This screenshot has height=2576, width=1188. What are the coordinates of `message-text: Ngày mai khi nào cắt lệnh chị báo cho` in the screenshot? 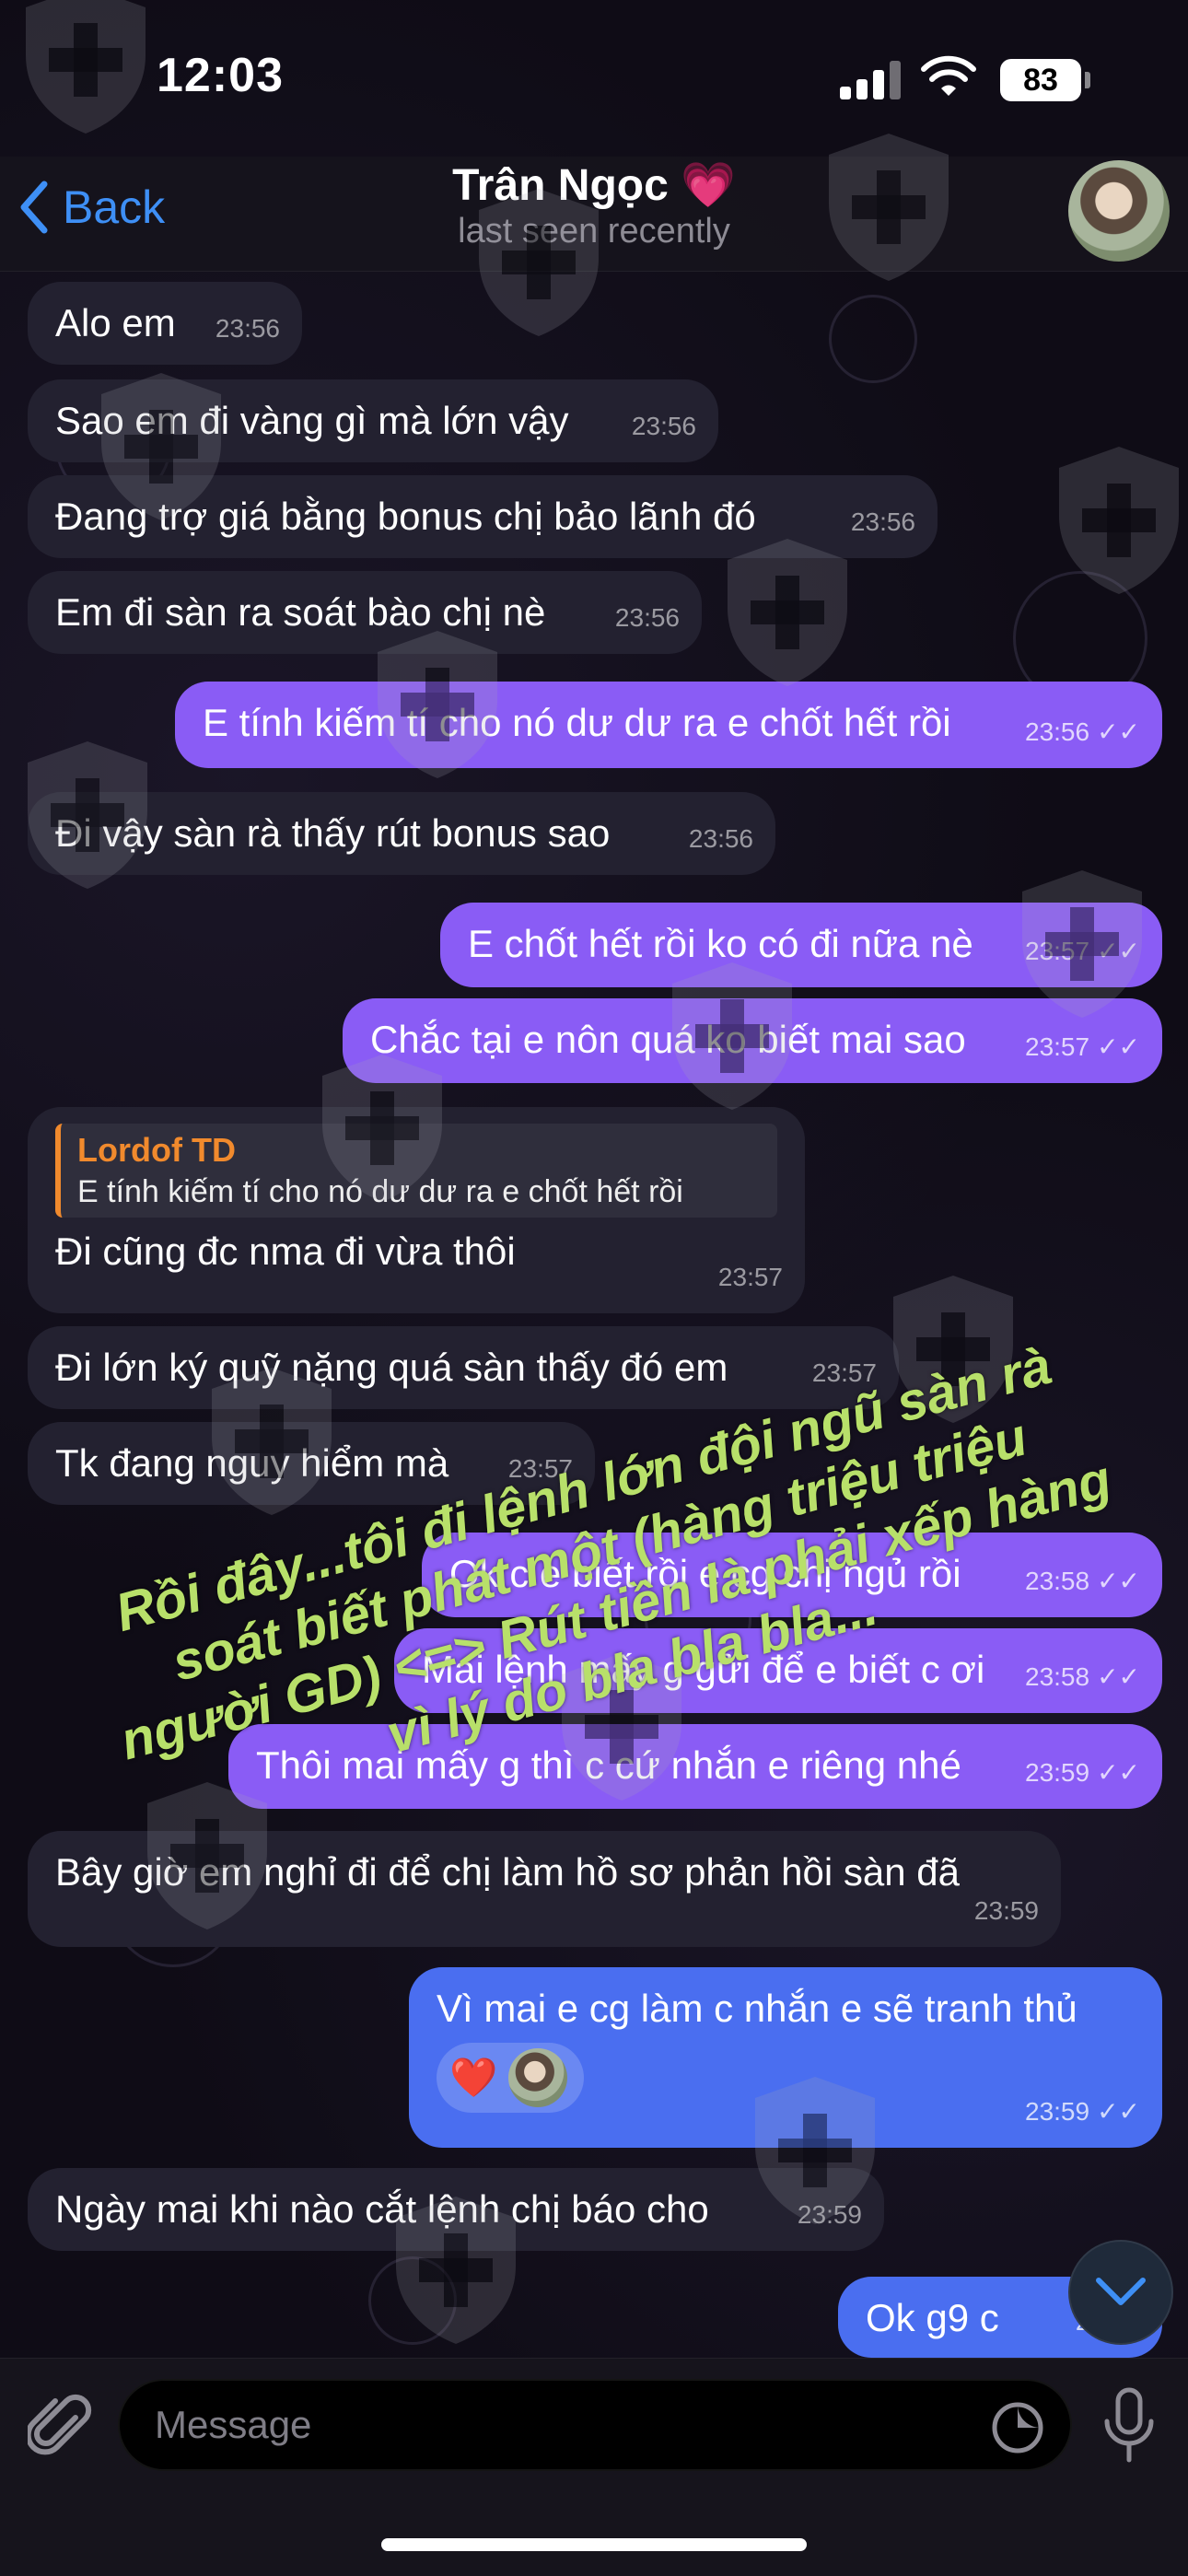 It's located at (382, 2209).